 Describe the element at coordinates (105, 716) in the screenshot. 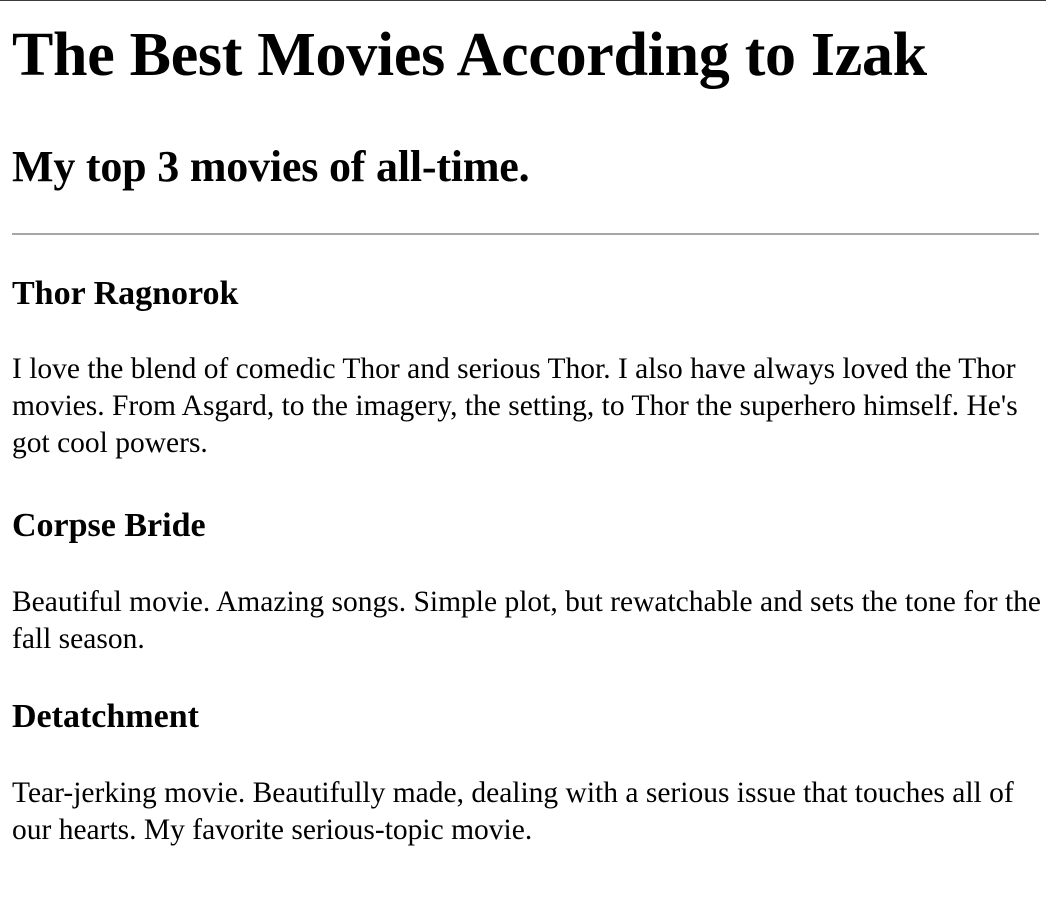

I see `movie-title: Detatchment` at that location.